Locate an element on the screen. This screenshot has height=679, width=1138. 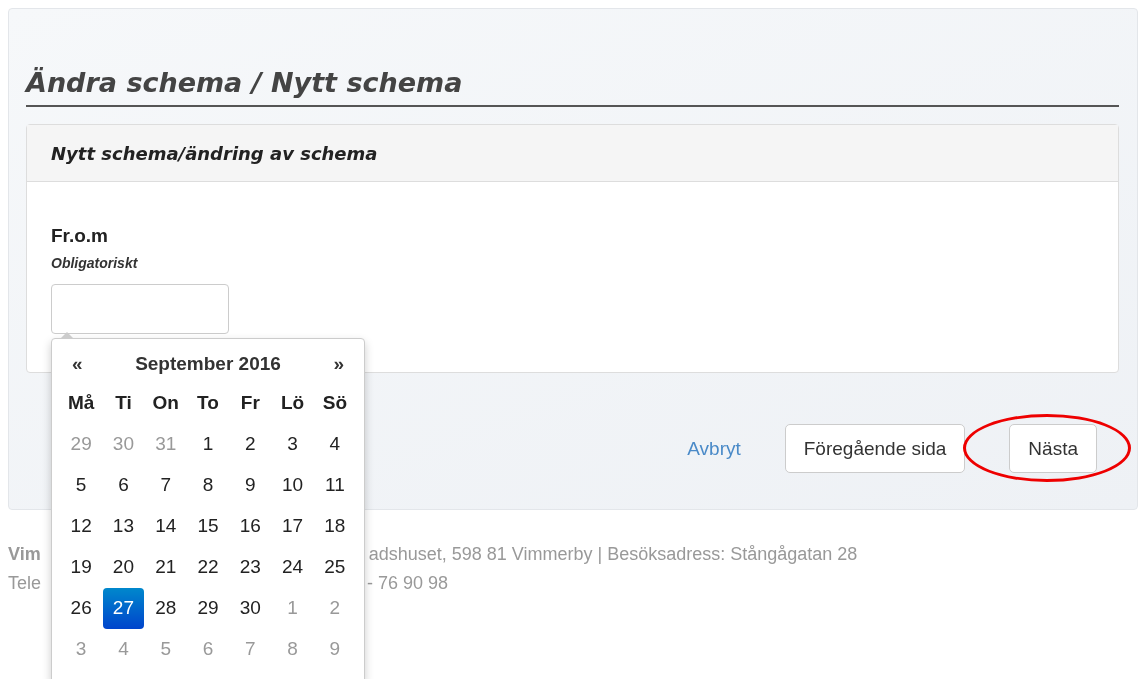
weekday-header: Ti is located at coordinates (123, 403).